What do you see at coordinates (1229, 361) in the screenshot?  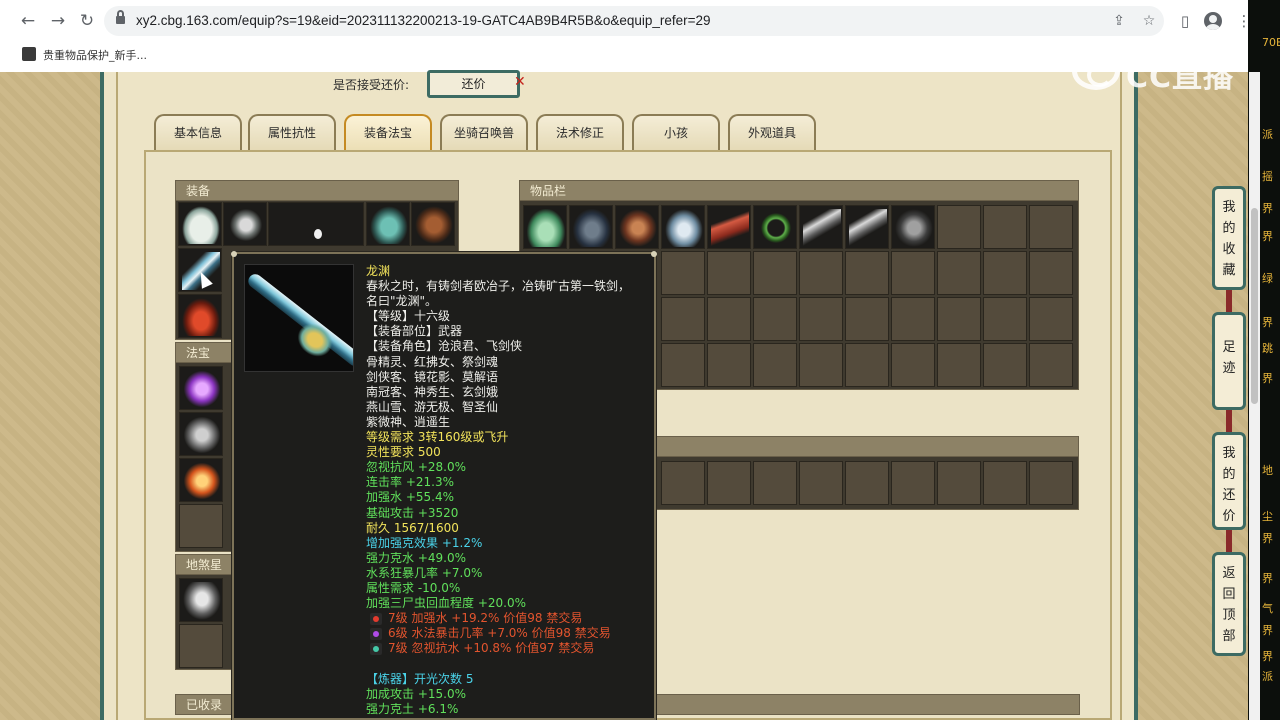 I see `sidenav-history: 足 迹` at bounding box center [1229, 361].